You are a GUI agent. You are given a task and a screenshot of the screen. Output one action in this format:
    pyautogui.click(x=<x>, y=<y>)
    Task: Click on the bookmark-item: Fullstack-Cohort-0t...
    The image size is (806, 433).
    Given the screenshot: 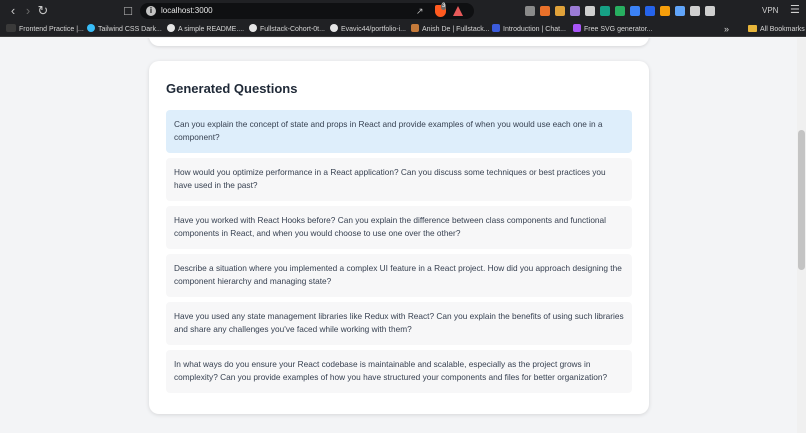 What is the action you would take?
    pyautogui.click(x=287, y=29)
    